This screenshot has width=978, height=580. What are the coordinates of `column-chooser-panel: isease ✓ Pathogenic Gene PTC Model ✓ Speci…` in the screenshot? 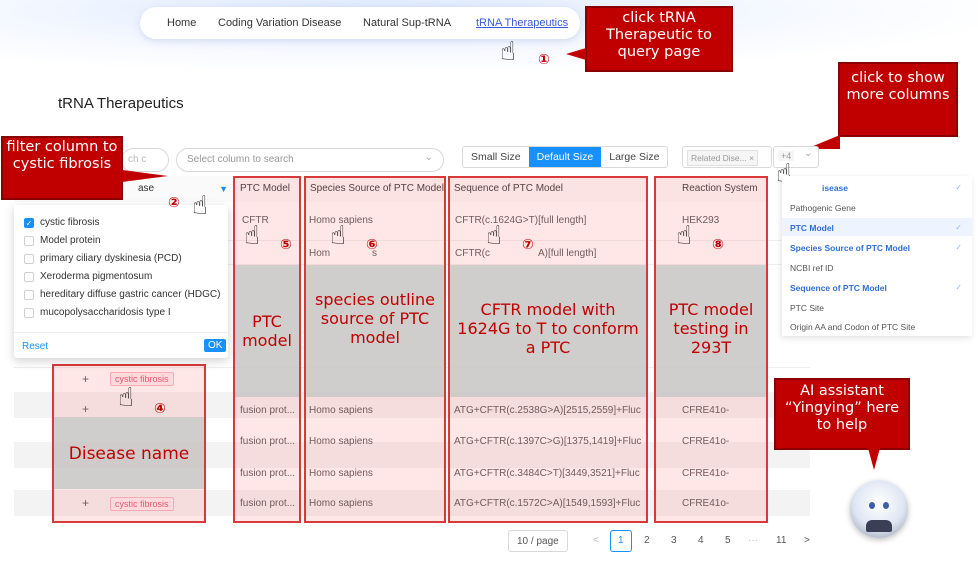 It's located at (877, 256).